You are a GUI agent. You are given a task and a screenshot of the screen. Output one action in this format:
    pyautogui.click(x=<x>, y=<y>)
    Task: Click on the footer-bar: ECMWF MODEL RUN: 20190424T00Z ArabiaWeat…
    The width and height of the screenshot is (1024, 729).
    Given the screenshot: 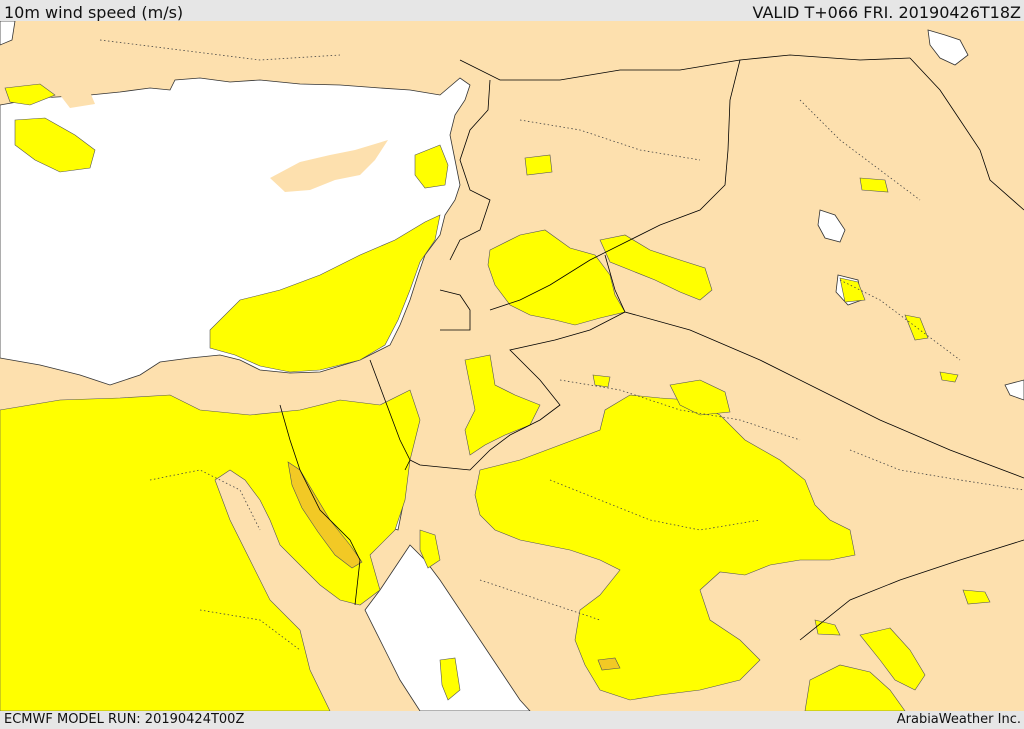 What is the action you would take?
    pyautogui.click(x=512, y=720)
    